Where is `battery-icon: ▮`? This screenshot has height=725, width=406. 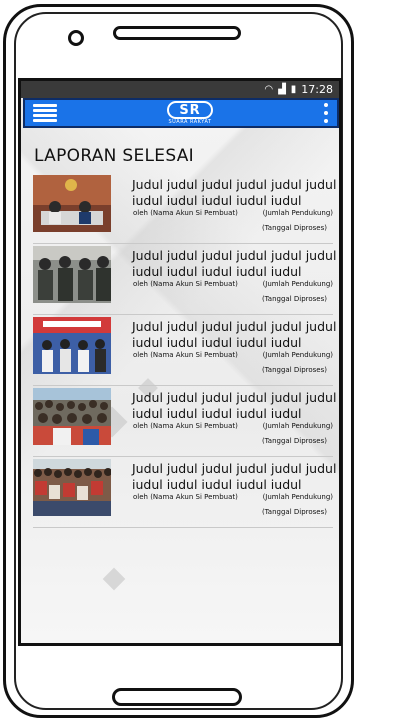
battery-icon: ▮ is located at coordinates (293, 89).